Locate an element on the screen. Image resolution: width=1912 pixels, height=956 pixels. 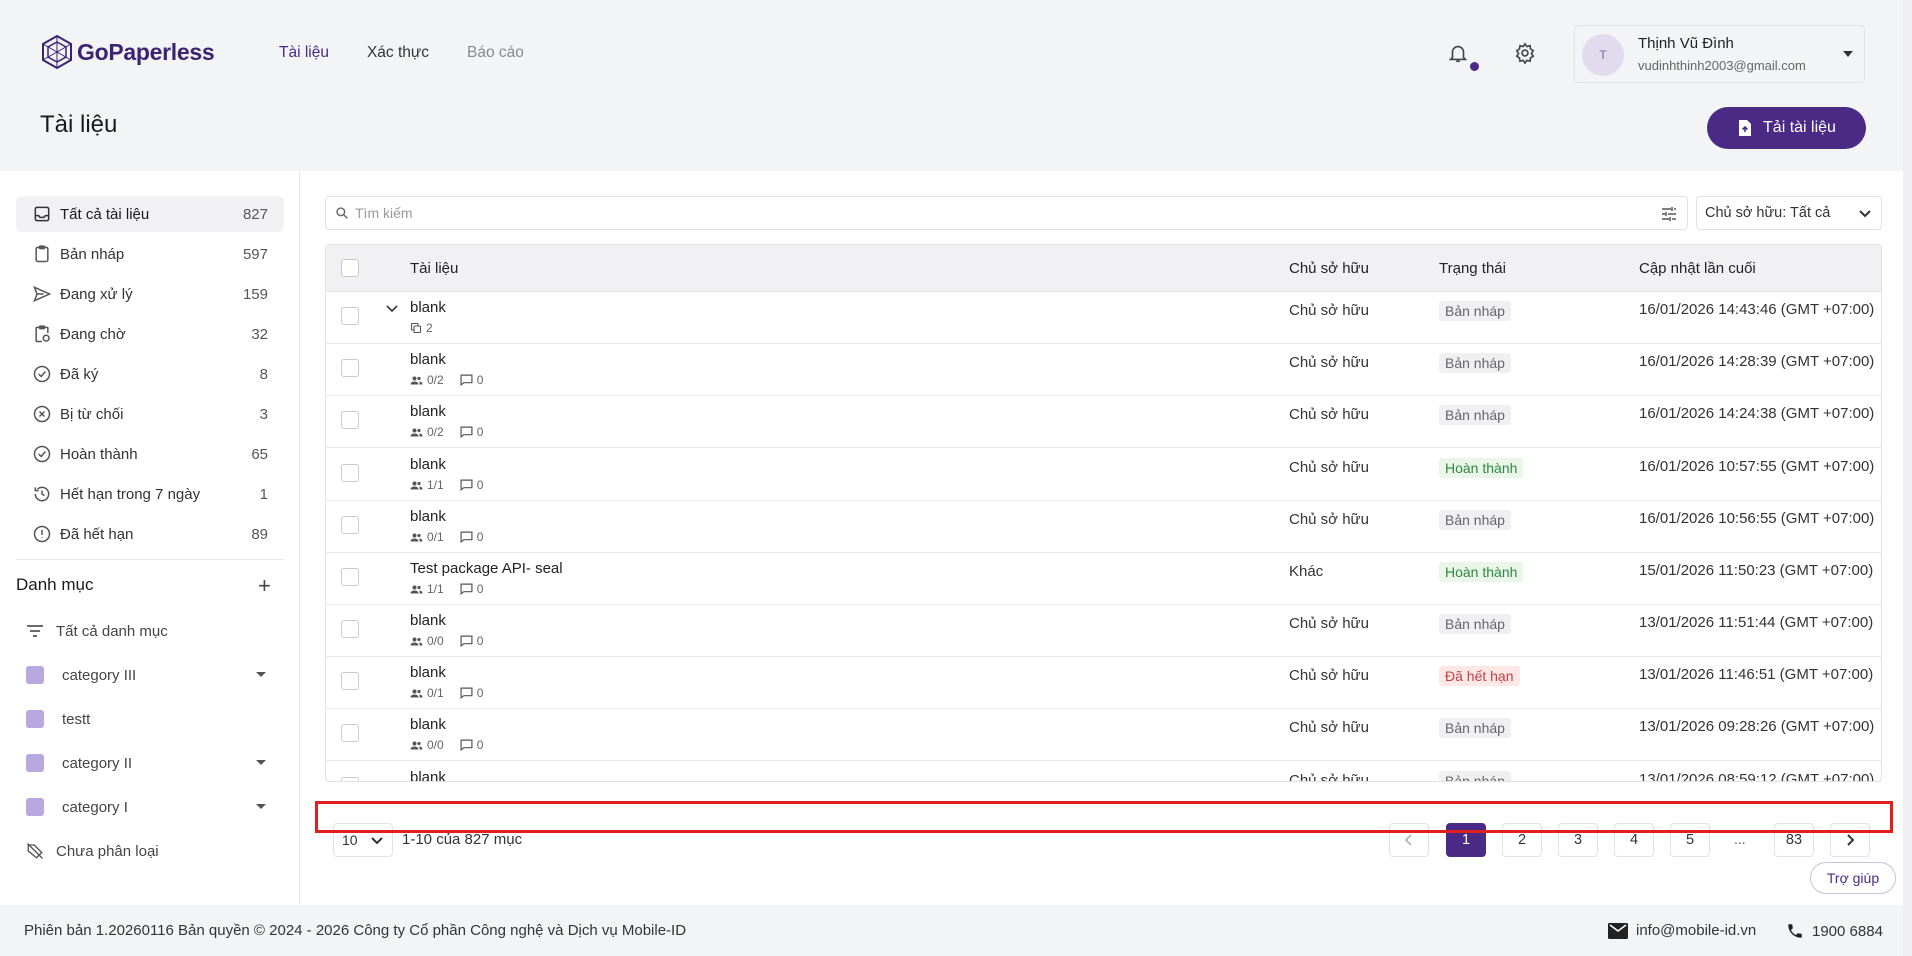
nav-verification: Xác thực is located at coordinates (398, 53).